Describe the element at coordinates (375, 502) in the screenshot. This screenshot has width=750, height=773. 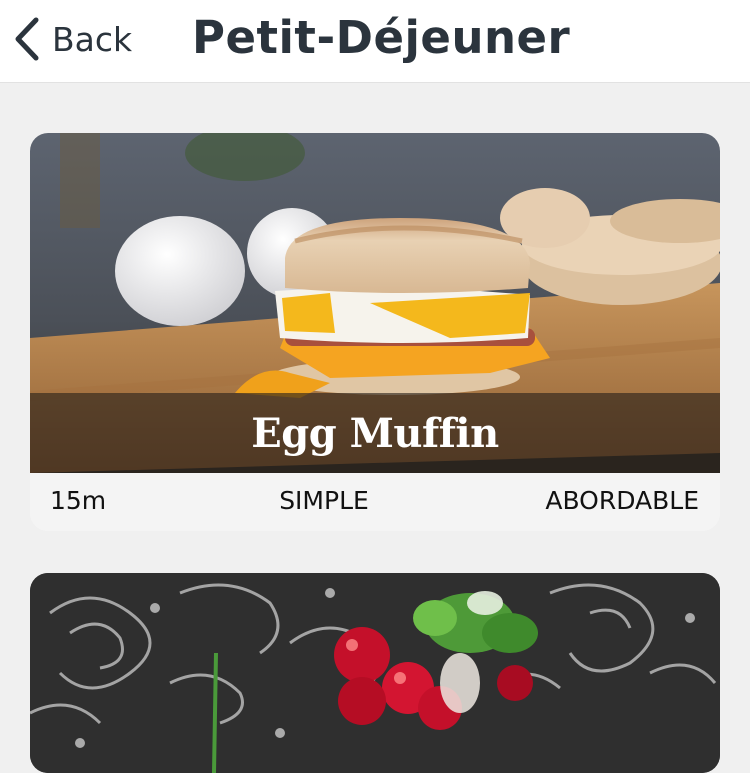
I see `meal-details: 15m SIMPLE ABORDABLE` at that location.